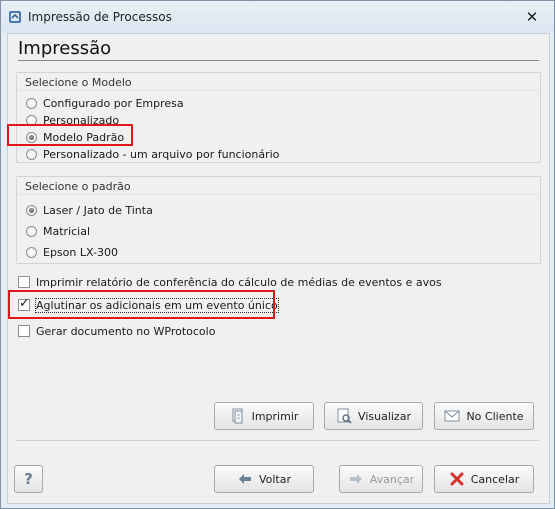  What do you see at coordinates (275, 416) in the screenshot?
I see `print-label: Imprimir` at bounding box center [275, 416].